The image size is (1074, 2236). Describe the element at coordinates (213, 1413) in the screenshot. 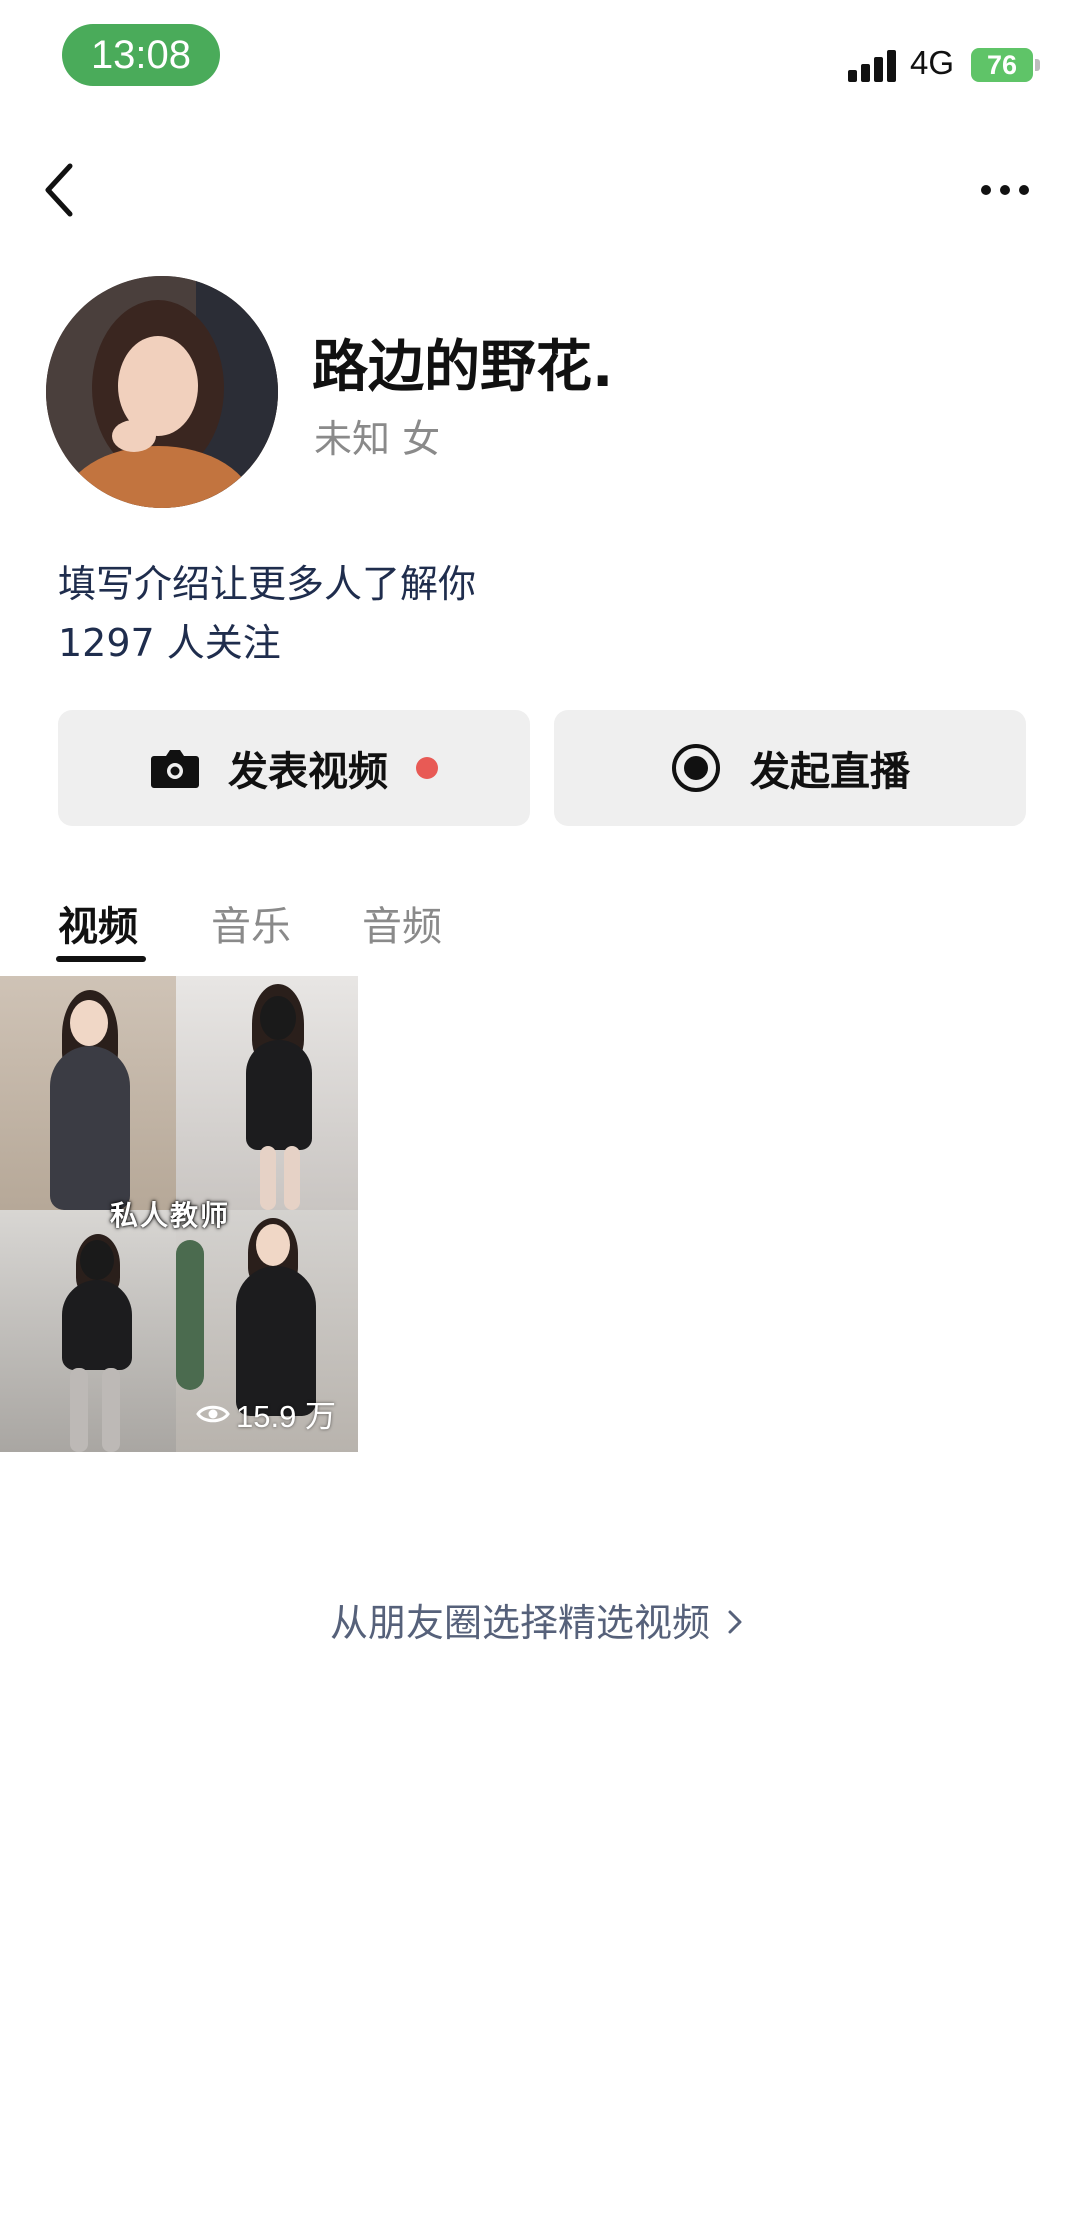

I see `eye-icon` at that location.